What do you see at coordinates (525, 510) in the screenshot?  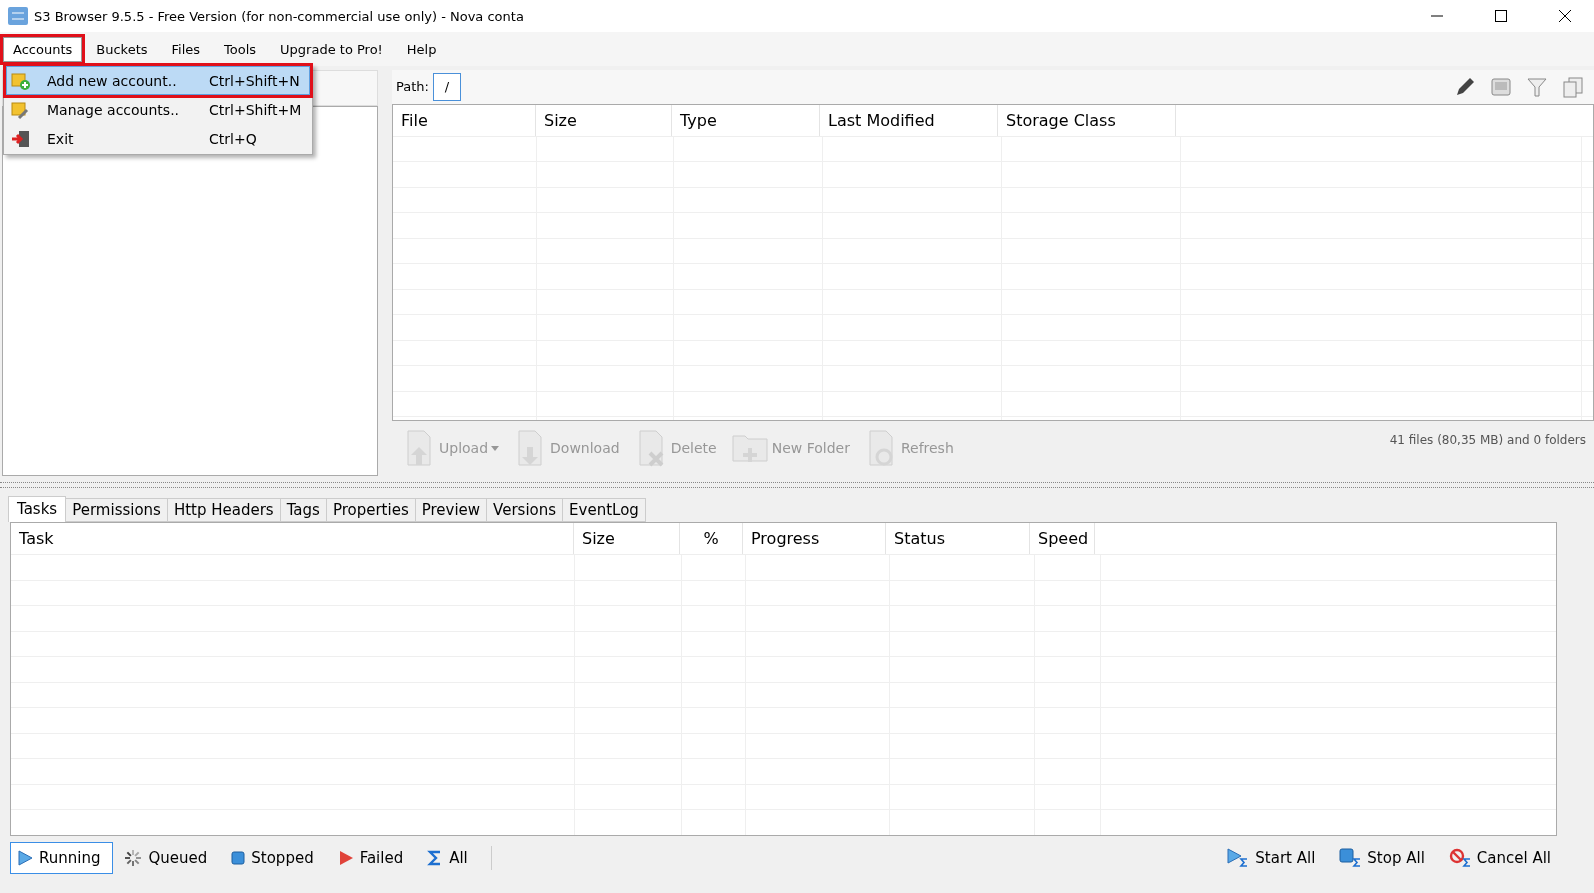 I see `tab: Versions` at bounding box center [525, 510].